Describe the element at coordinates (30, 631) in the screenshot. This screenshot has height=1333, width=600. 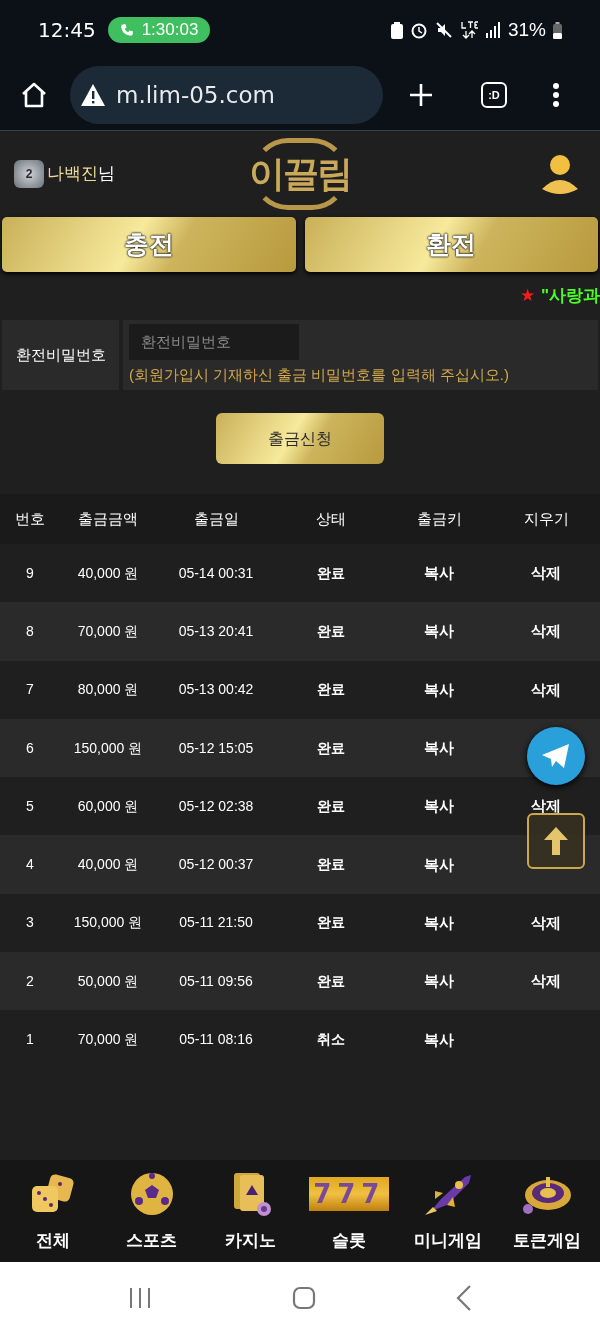
I see `table-cell: 8` at that location.